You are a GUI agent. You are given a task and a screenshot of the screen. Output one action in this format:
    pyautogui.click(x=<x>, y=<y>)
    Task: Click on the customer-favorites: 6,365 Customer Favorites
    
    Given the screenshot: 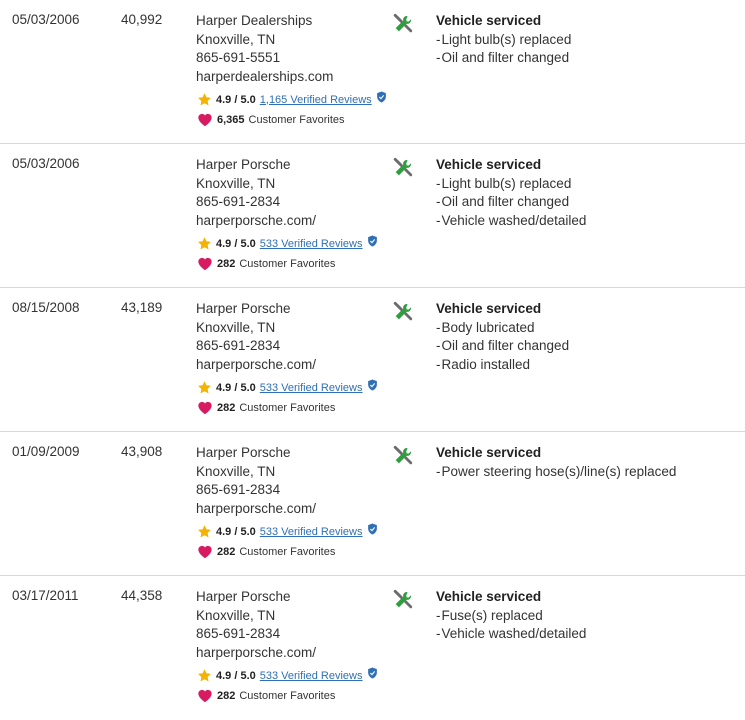 What is the action you would take?
    pyautogui.click(x=271, y=119)
    